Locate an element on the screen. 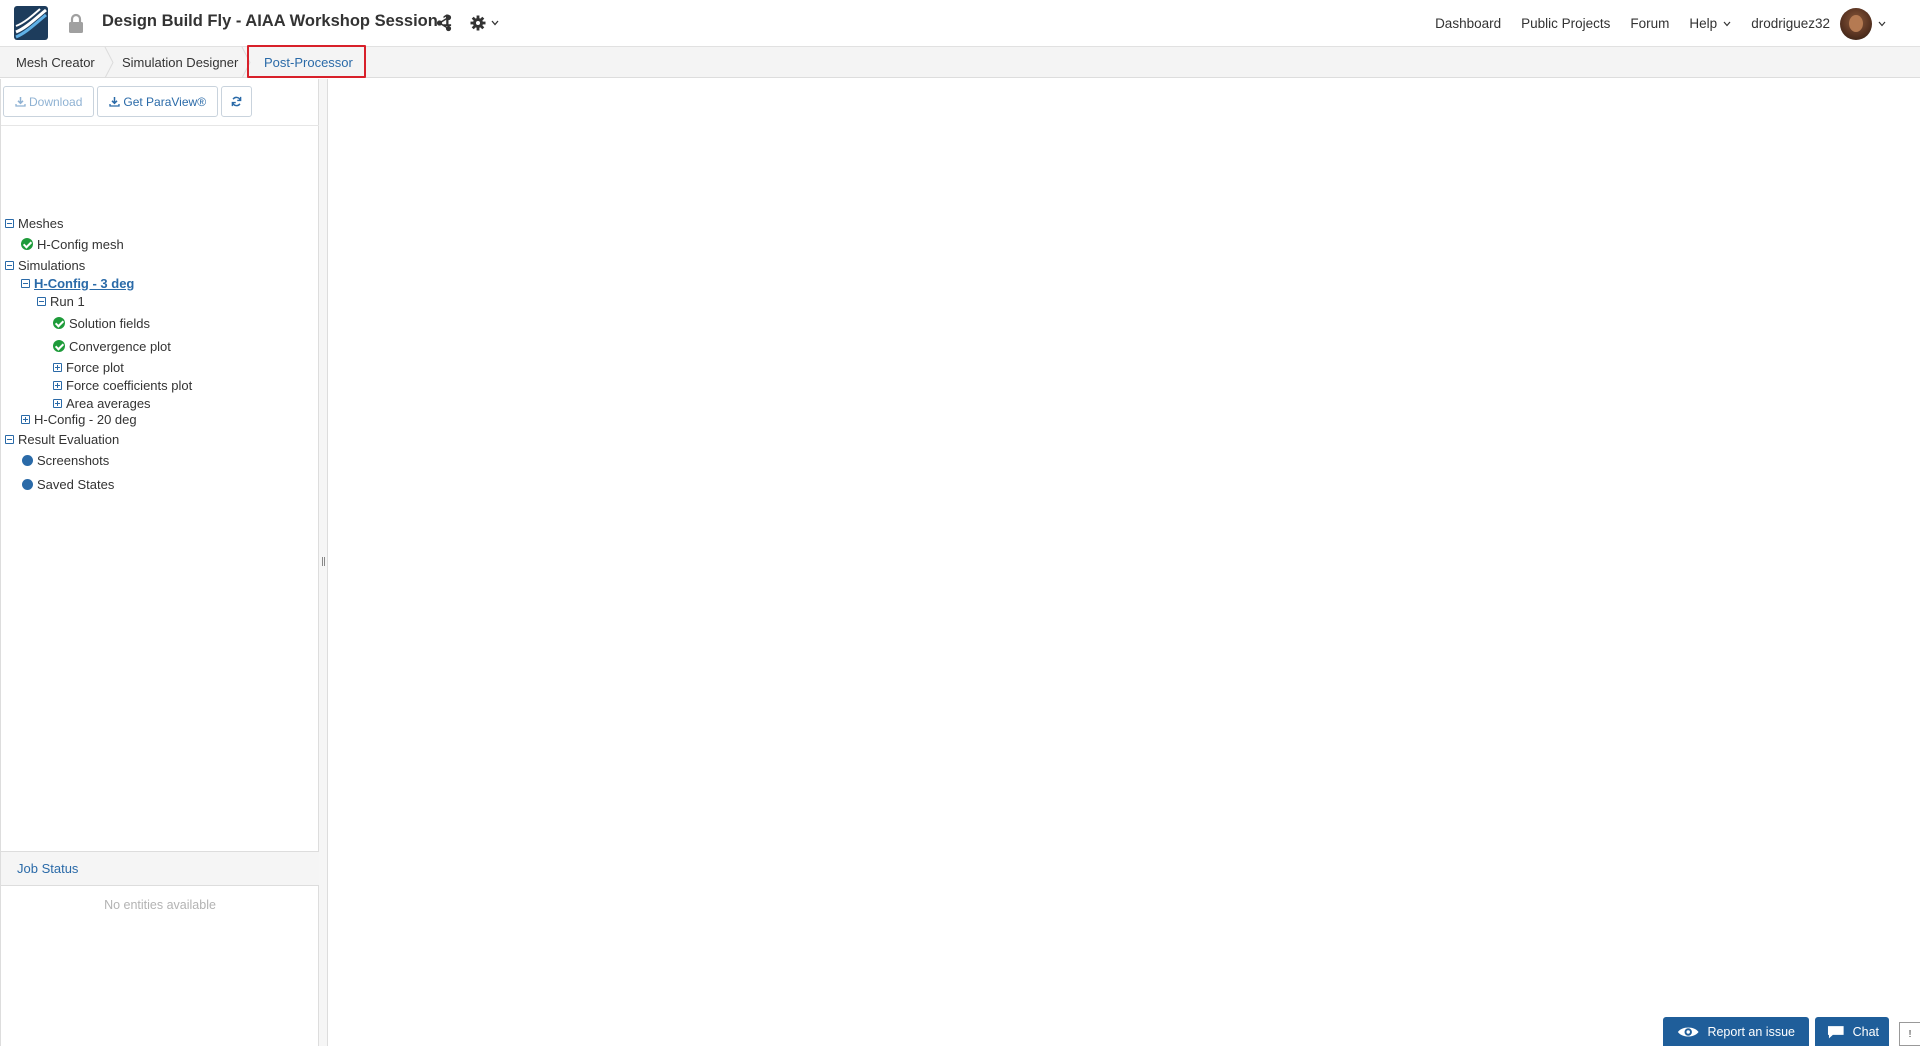 The height and width of the screenshot is (1047, 1920). panel-splitter is located at coordinates (323, 562).